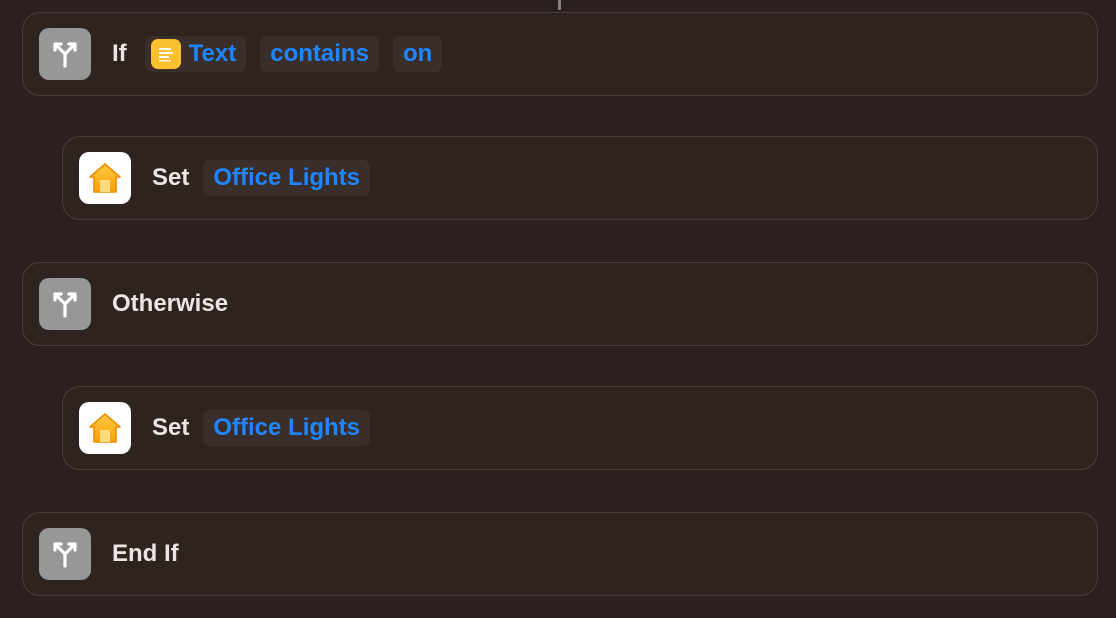 Image resolution: width=1116 pixels, height=618 pixels. Describe the element at coordinates (145, 553) in the screenshot. I see `end-if-label: End If` at that location.